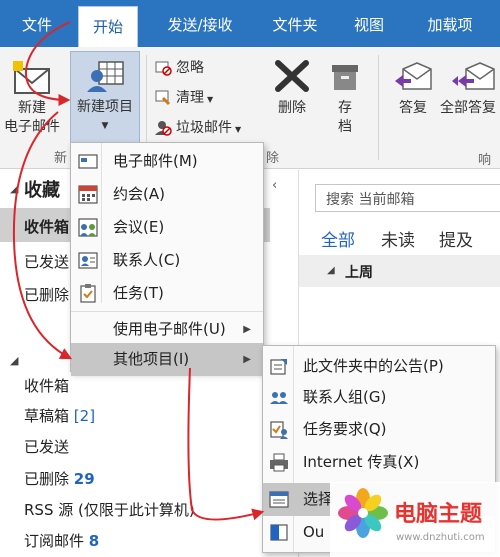  What do you see at coordinates (438, 514) in the screenshot?
I see `watermark-title: 电脑主题` at bounding box center [438, 514].